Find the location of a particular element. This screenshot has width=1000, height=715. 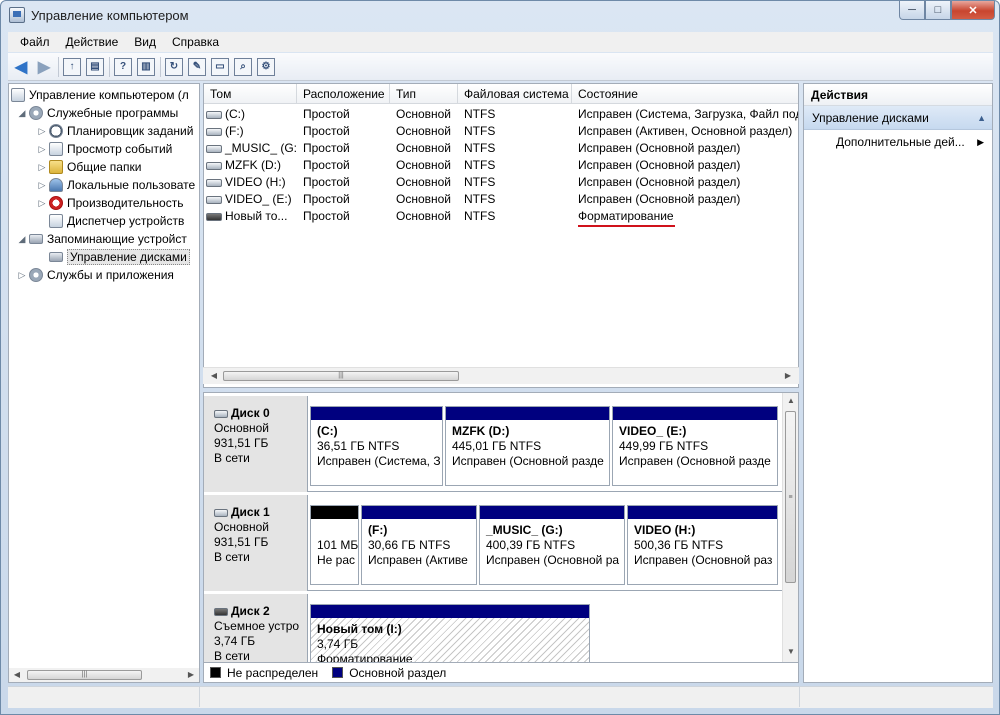

tree-item-task-scheduler: ▷ Планировщик заданий is located at coordinates (115, 131).